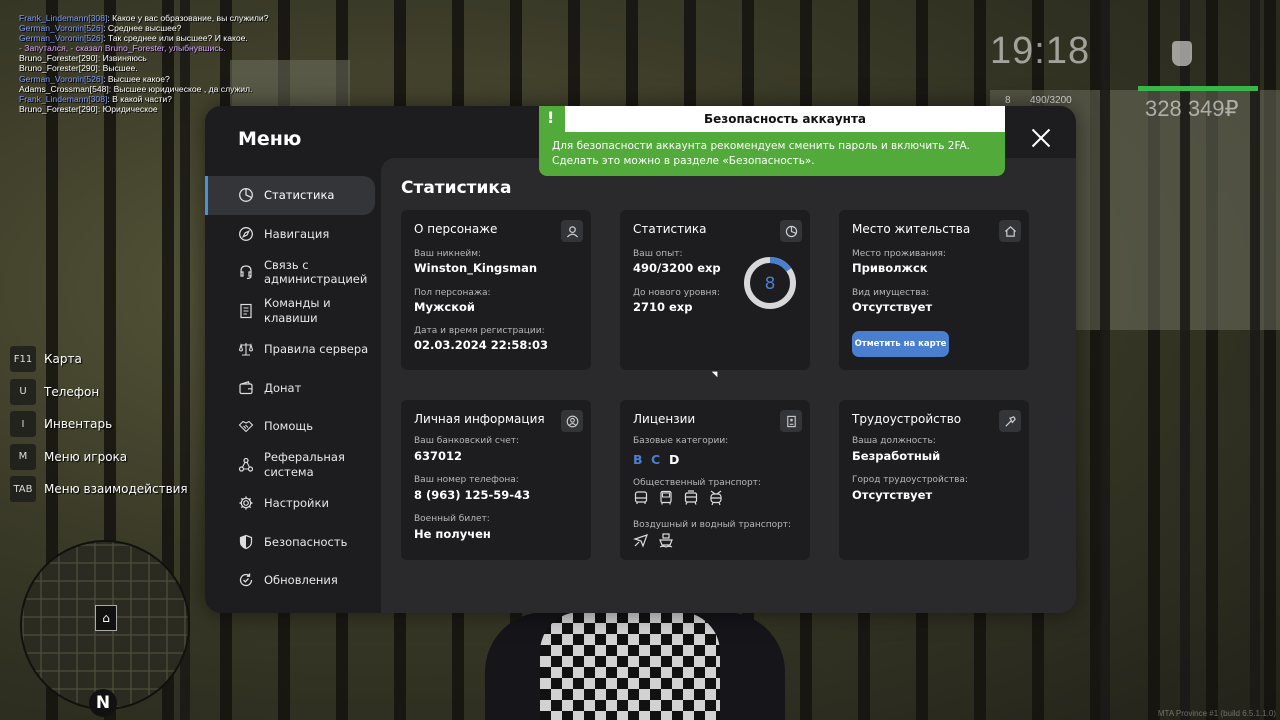  I want to click on place-label: Место проживания:, so click(899, 254).